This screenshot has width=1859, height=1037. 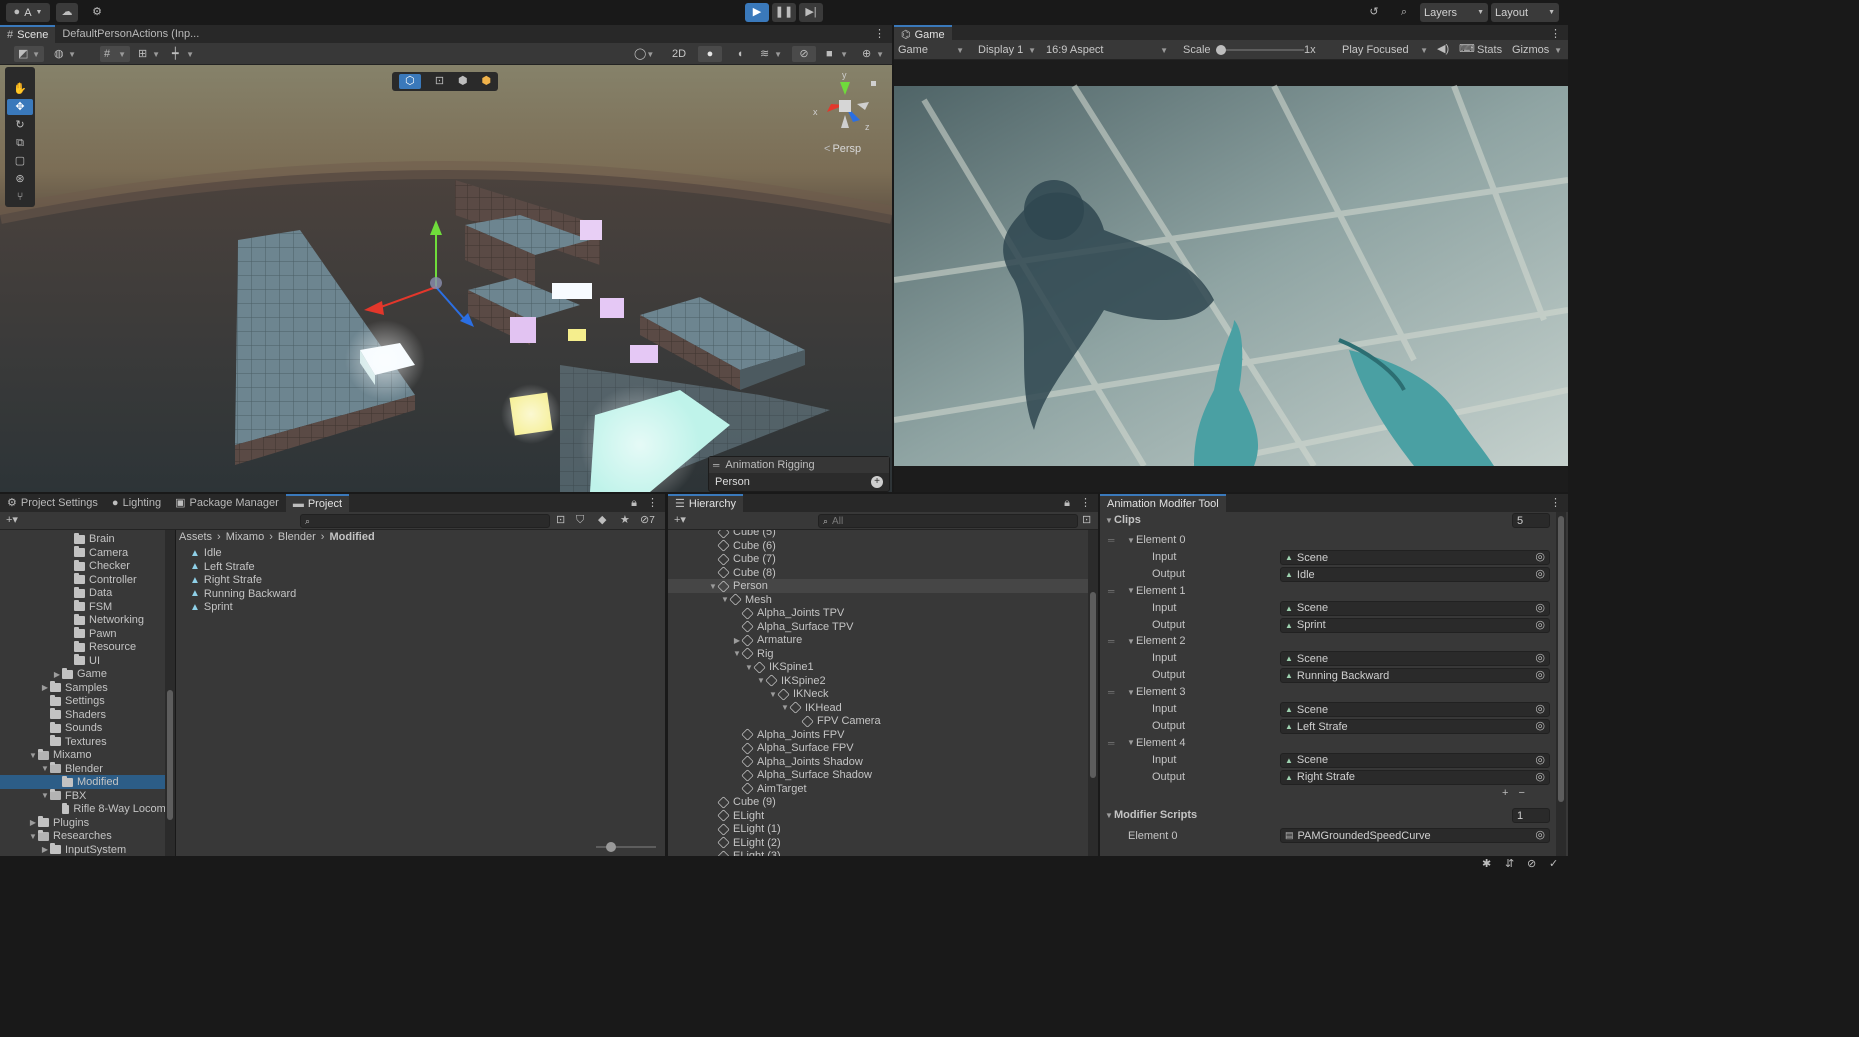 I want to click on folder-tree-item: ▶ Game, so click(x=113, y=674).